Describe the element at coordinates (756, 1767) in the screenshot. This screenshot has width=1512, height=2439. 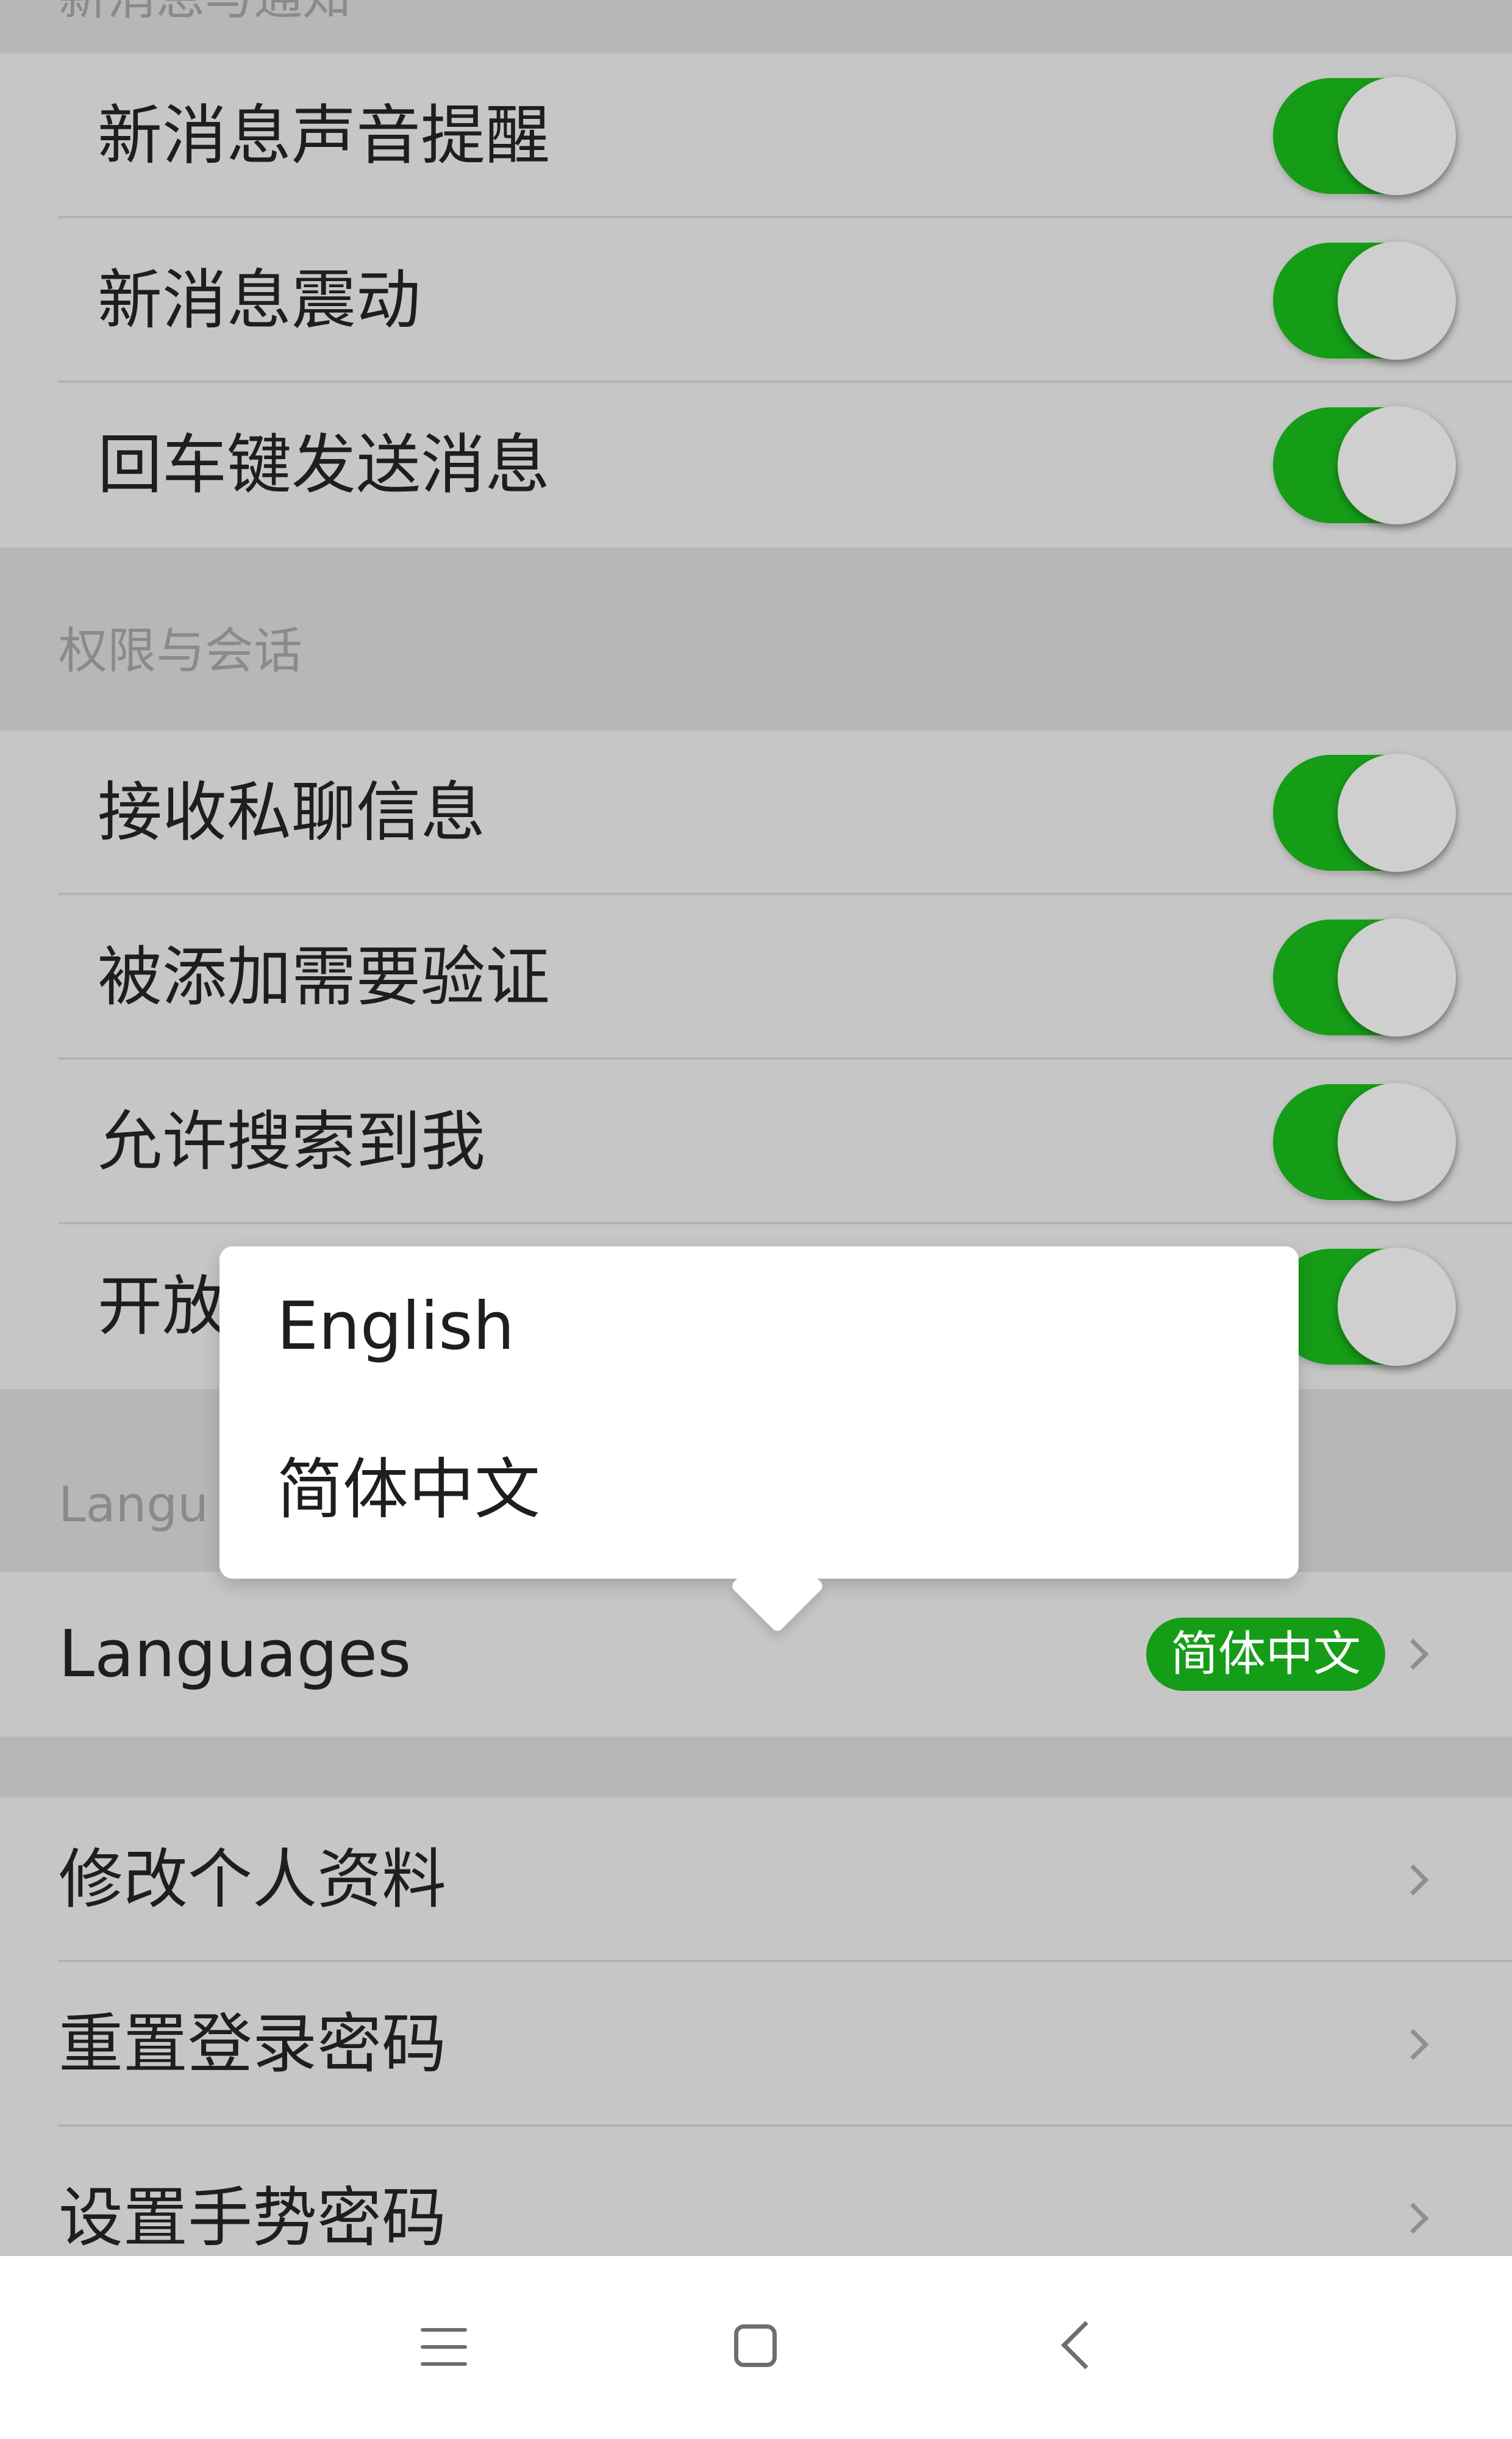
I see `section-gap` at that location.